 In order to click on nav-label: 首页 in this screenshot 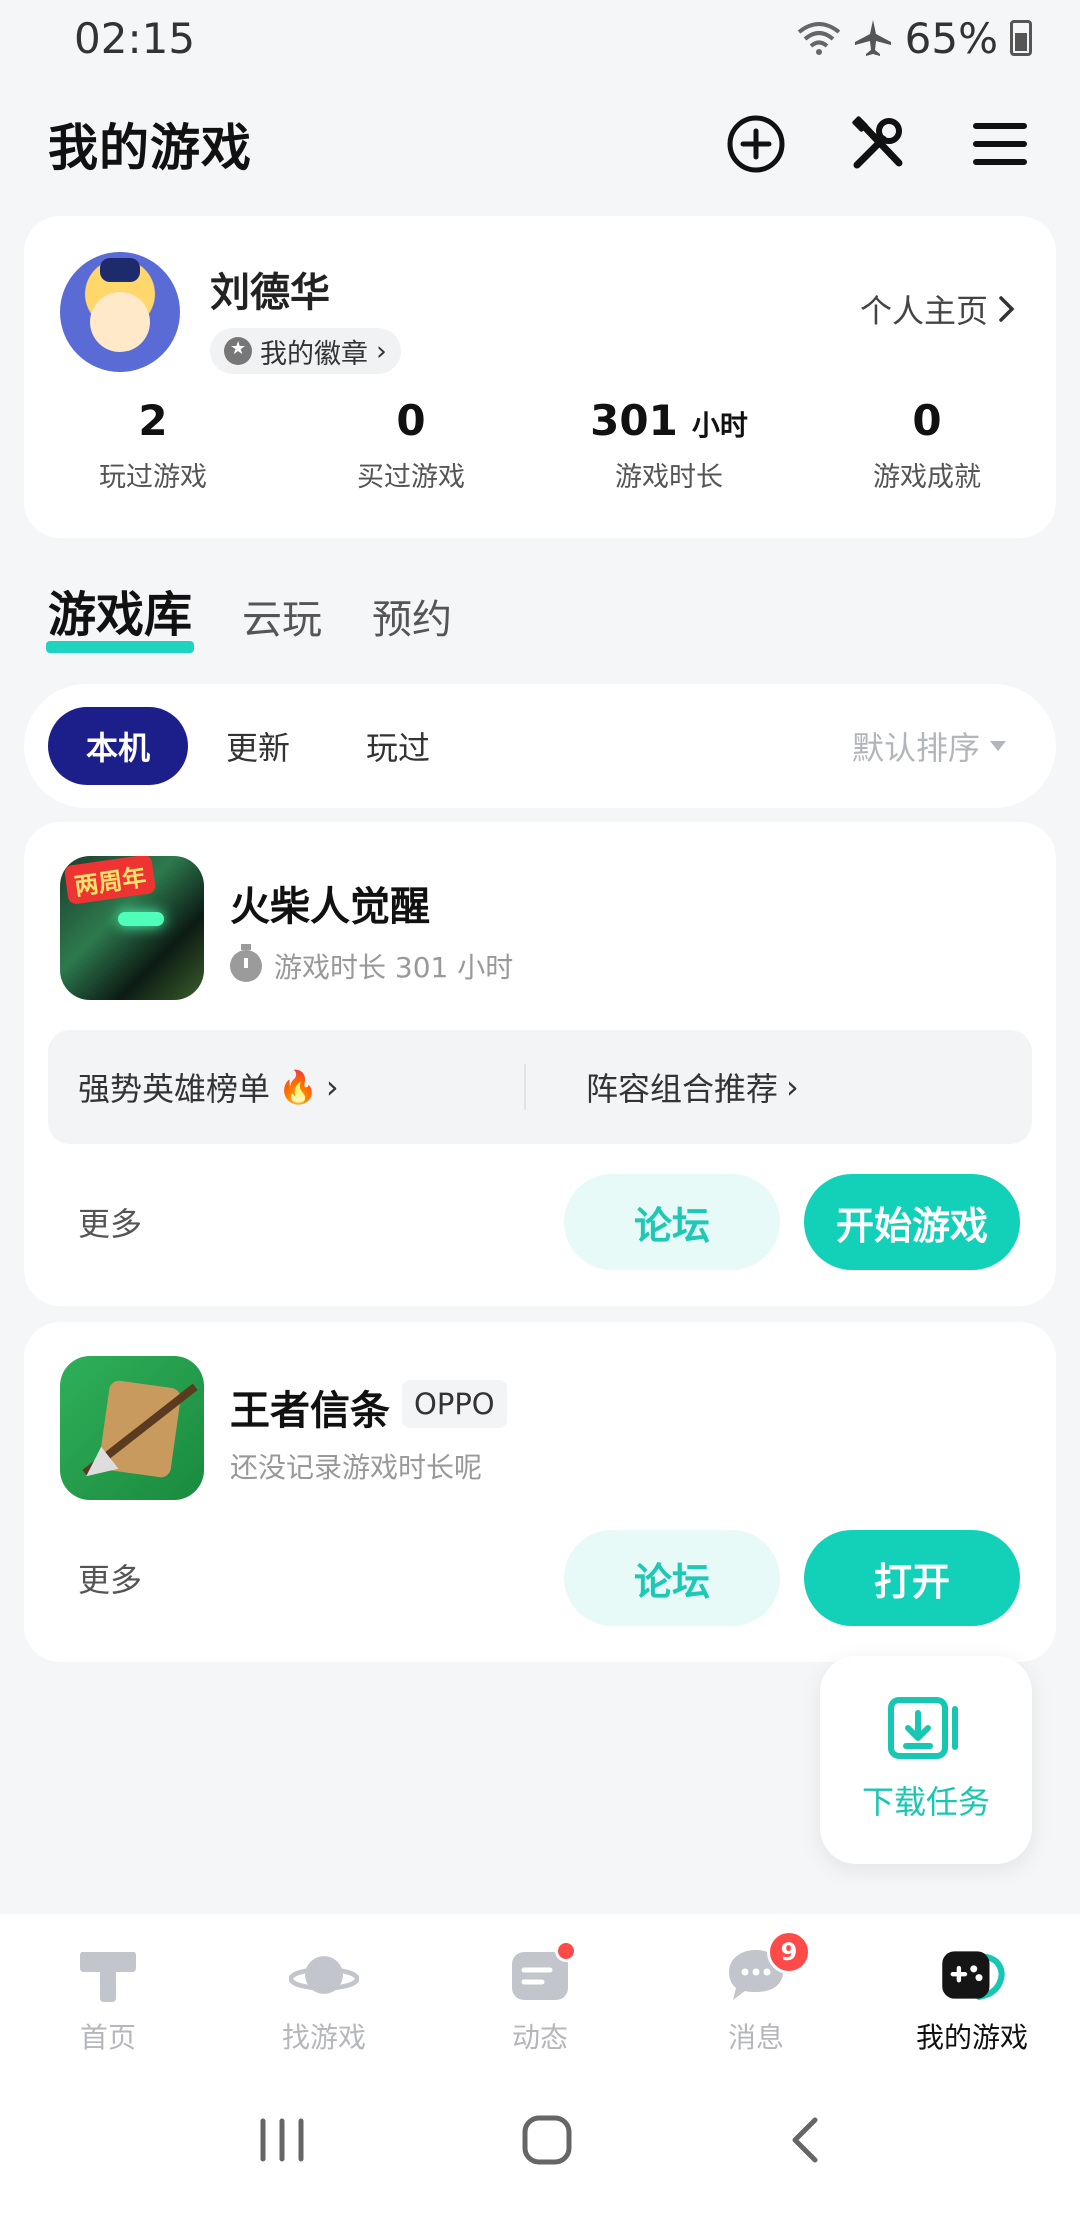, I will do `click(107, 2037)`.